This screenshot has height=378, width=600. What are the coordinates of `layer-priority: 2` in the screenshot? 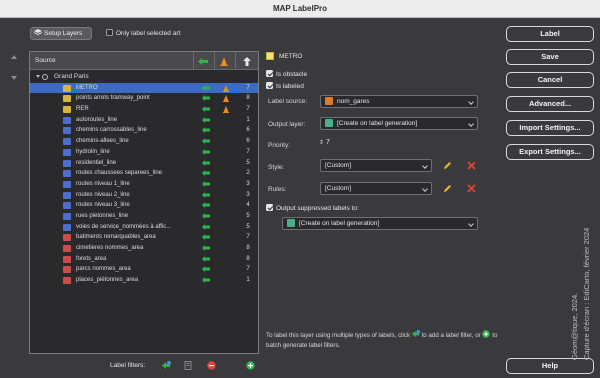 It's located at (248, 173).